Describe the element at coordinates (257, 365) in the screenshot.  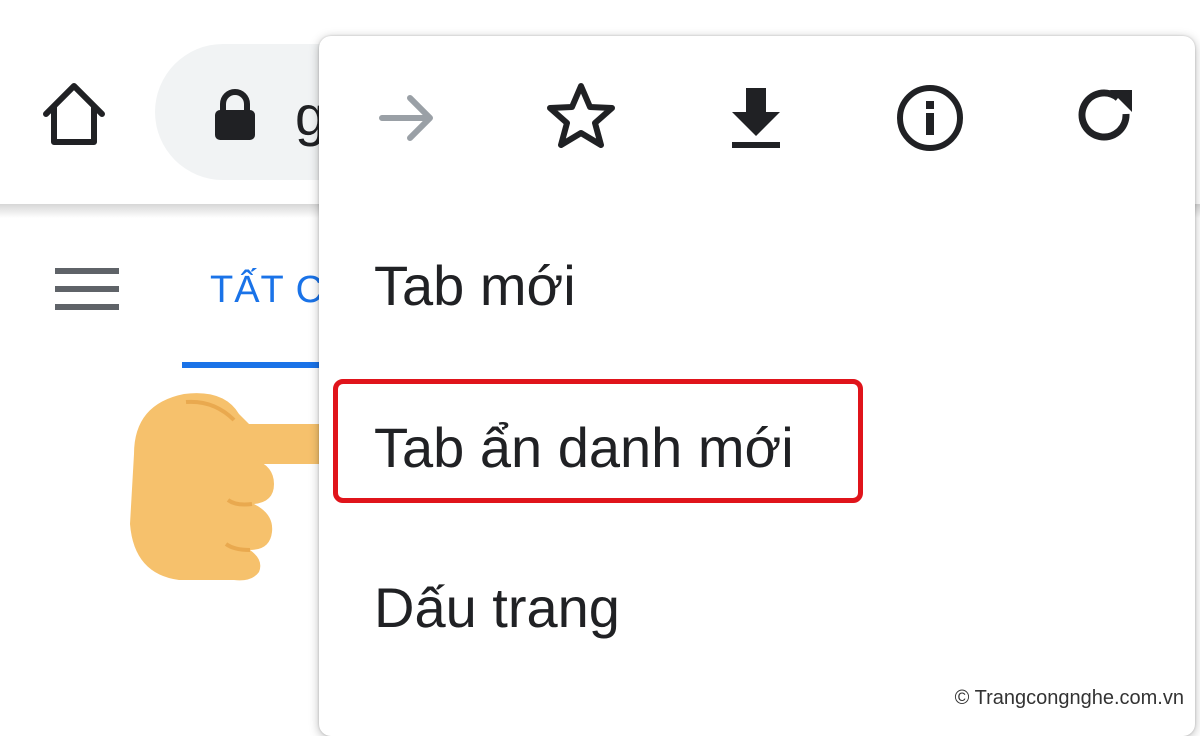
I see `tab-active-indicator` at that location.